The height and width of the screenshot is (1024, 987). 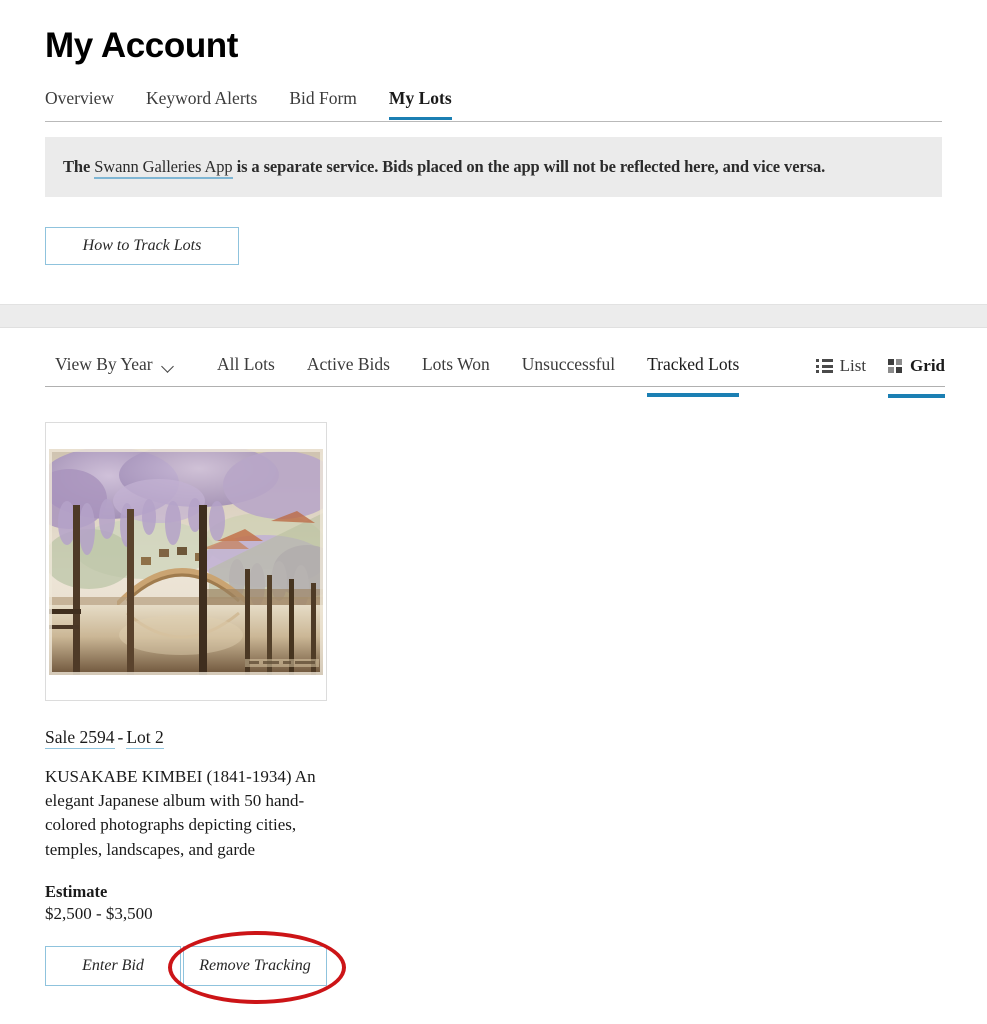 What do you see at coordinates (168, 366) in the screenshot?
I see `chevron-down-icon` at bounding box center [168, 366].